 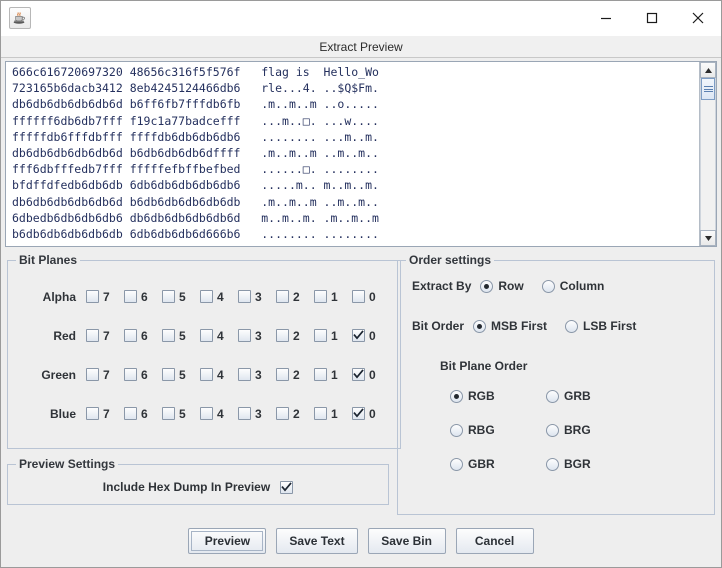 What do you see at coordinates (406, 541) in the screenshot?
I see `save-bin-button: Save Bin` at bounding box center [406, 541].